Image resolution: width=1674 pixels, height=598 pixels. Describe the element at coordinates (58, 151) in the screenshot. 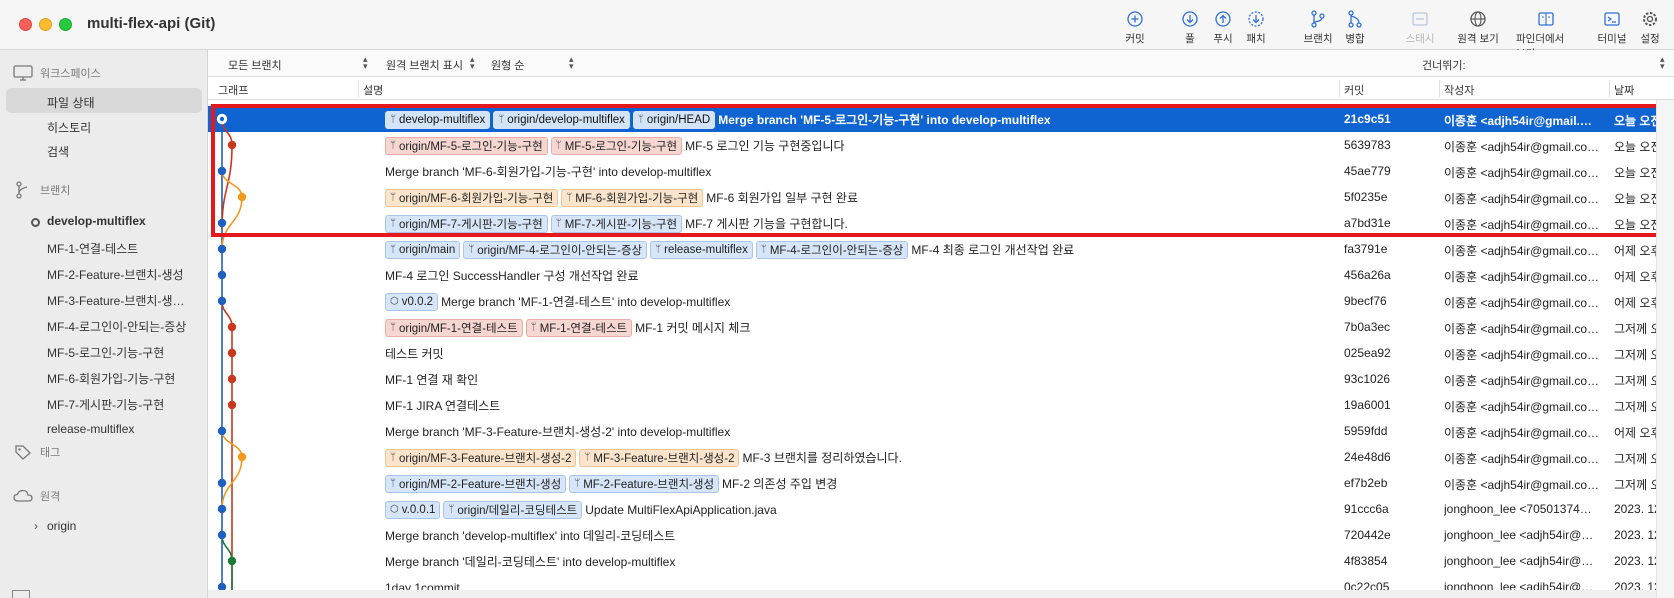

I see `sidebar-item-search: 검색` at that location.